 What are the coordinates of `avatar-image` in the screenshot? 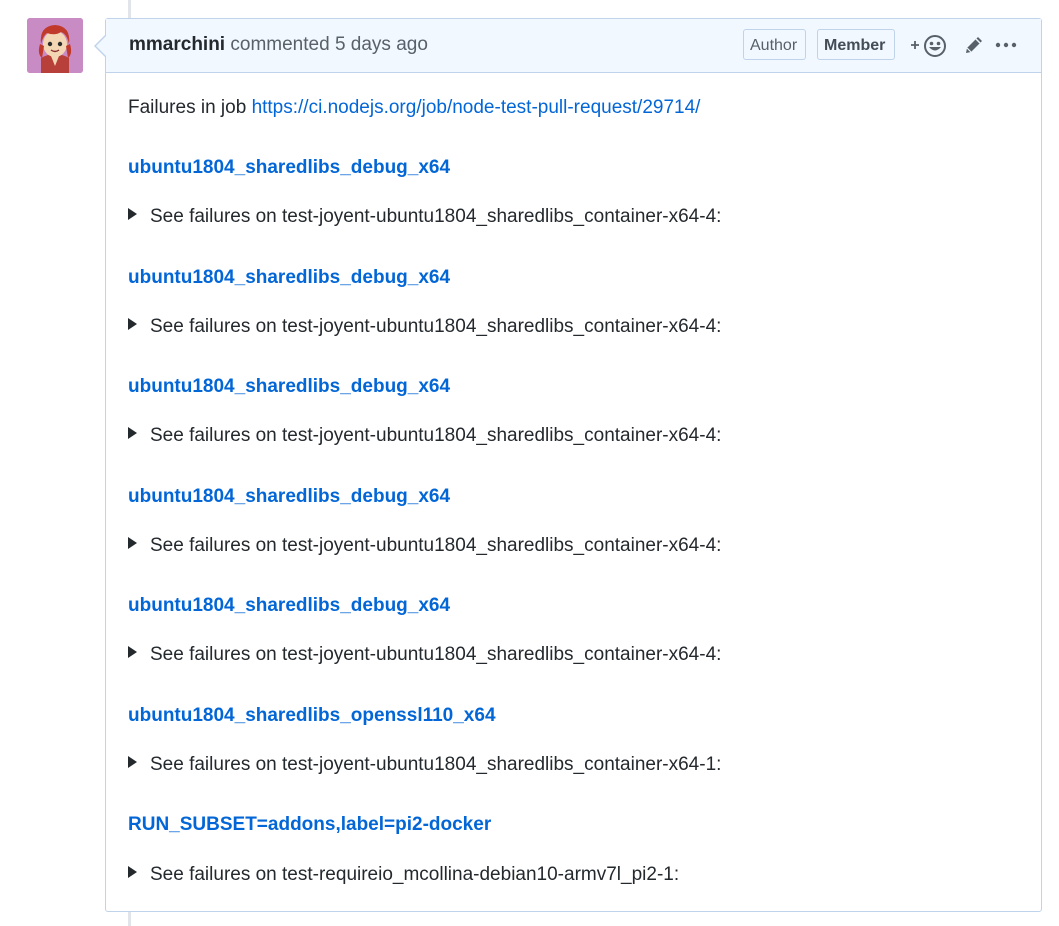 It's located at (55, 45).